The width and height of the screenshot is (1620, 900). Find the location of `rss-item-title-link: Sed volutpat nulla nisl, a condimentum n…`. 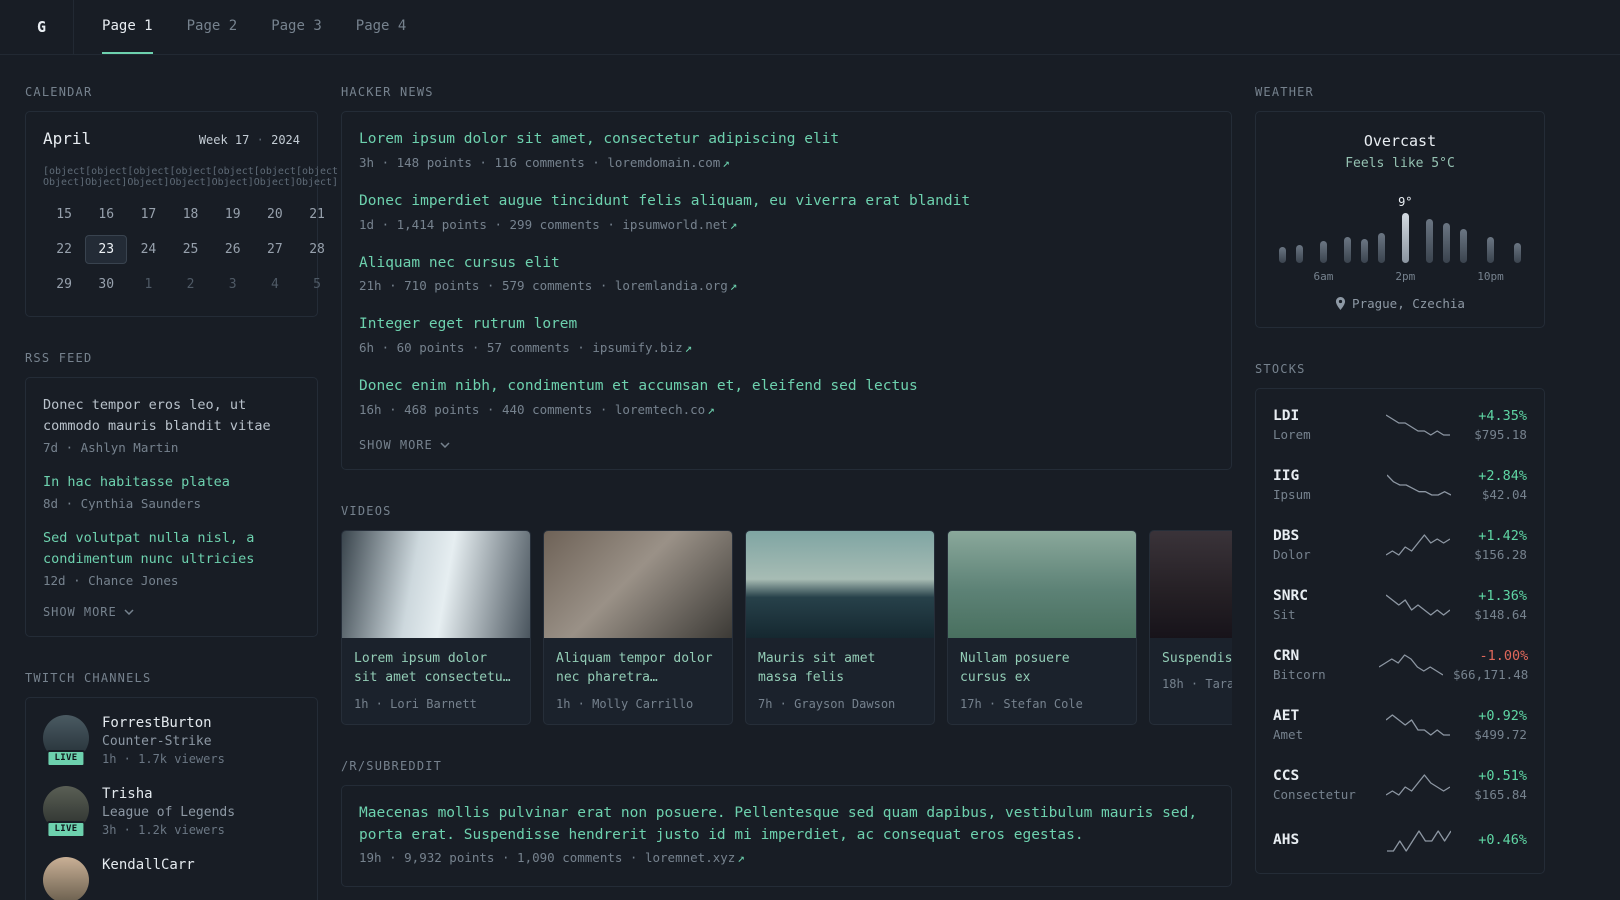

rss-item-title-link: Sed volutpat nulla nisl, a condimentum n… is located at coordinates (171, 549).